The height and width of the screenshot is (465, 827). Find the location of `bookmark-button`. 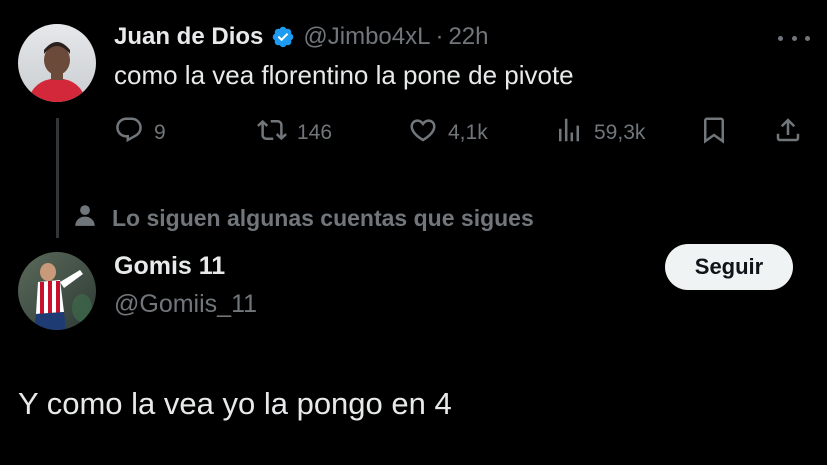

bookmark-button is located at coordinates (714, 133).